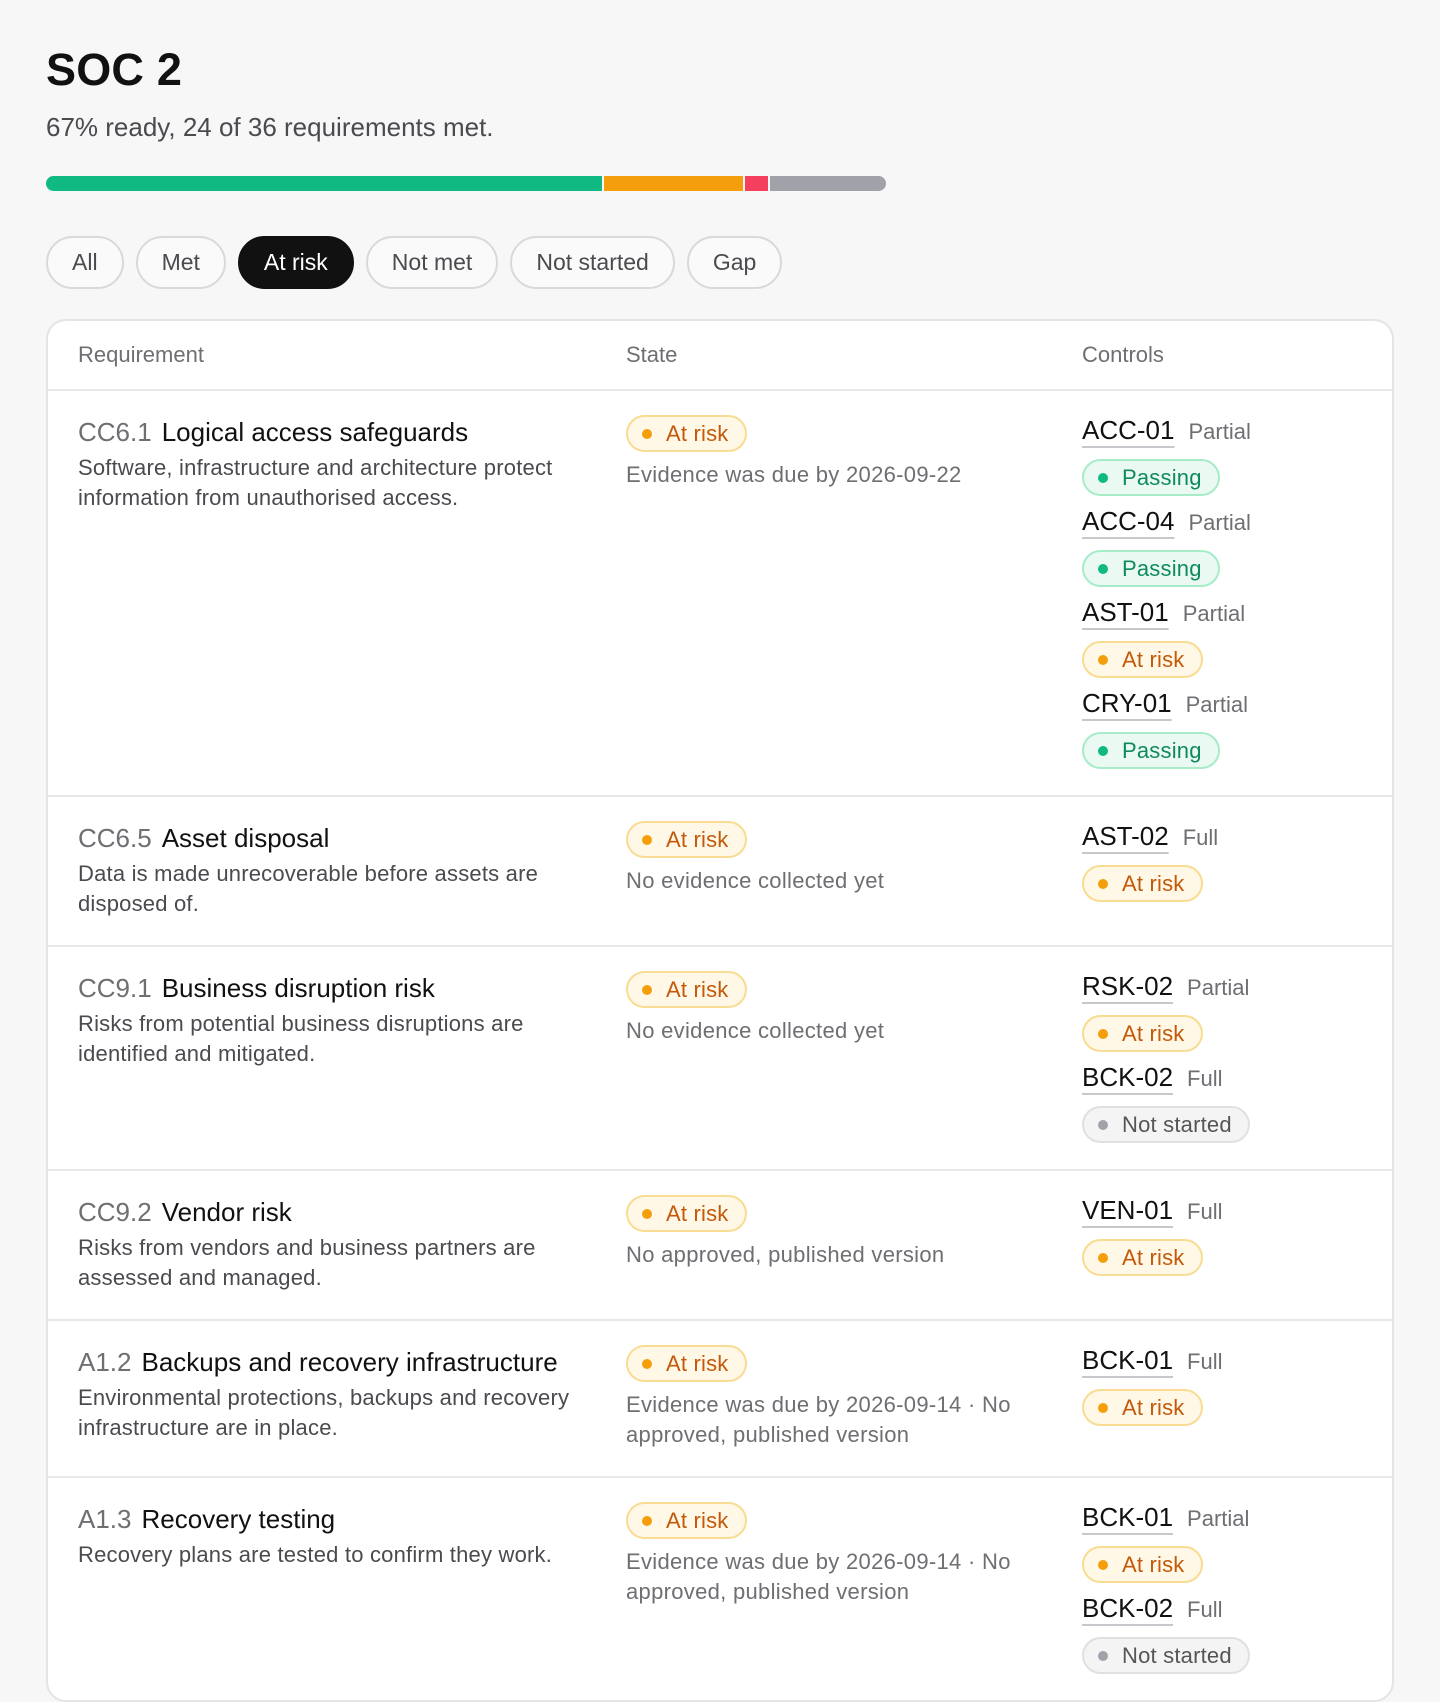  What do you see at coordinates (592, 262) in the screenshot?
I see `filter-not-started: Not started` at bounding box center [592, 262].